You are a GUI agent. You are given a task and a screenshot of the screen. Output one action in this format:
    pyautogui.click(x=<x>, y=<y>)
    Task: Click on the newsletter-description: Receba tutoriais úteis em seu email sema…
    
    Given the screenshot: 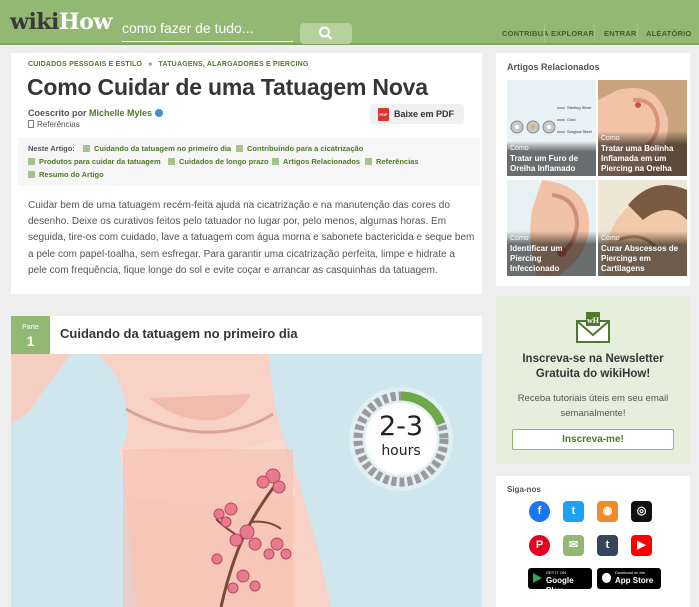 What is the action you would take?
    pyautogui.click(x=593, y=406)
    